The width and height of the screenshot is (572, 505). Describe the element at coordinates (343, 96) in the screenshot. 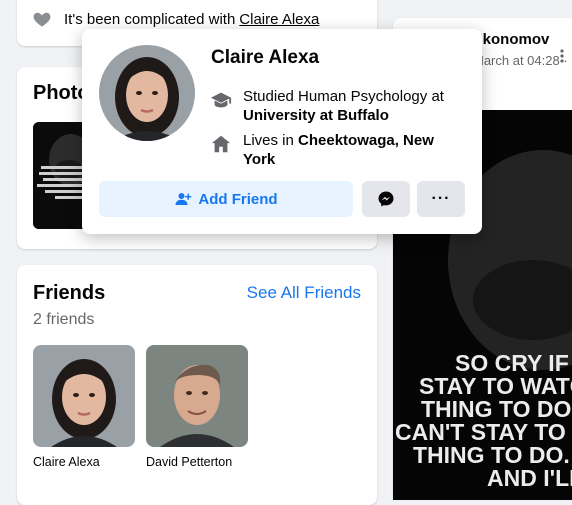

I see `education-prefix: Studied Human Psychology at` at that location.